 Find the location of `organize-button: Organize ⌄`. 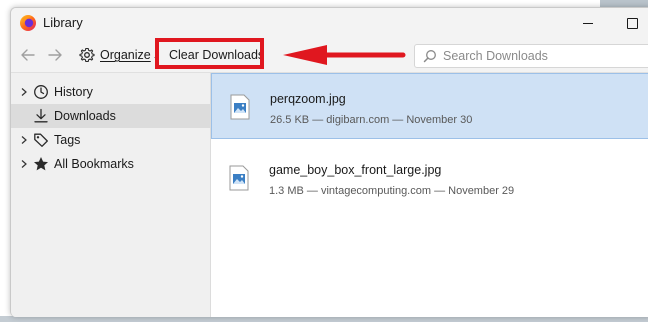

organize-button: Organize ⌄ is located at coordinates (119, 55).